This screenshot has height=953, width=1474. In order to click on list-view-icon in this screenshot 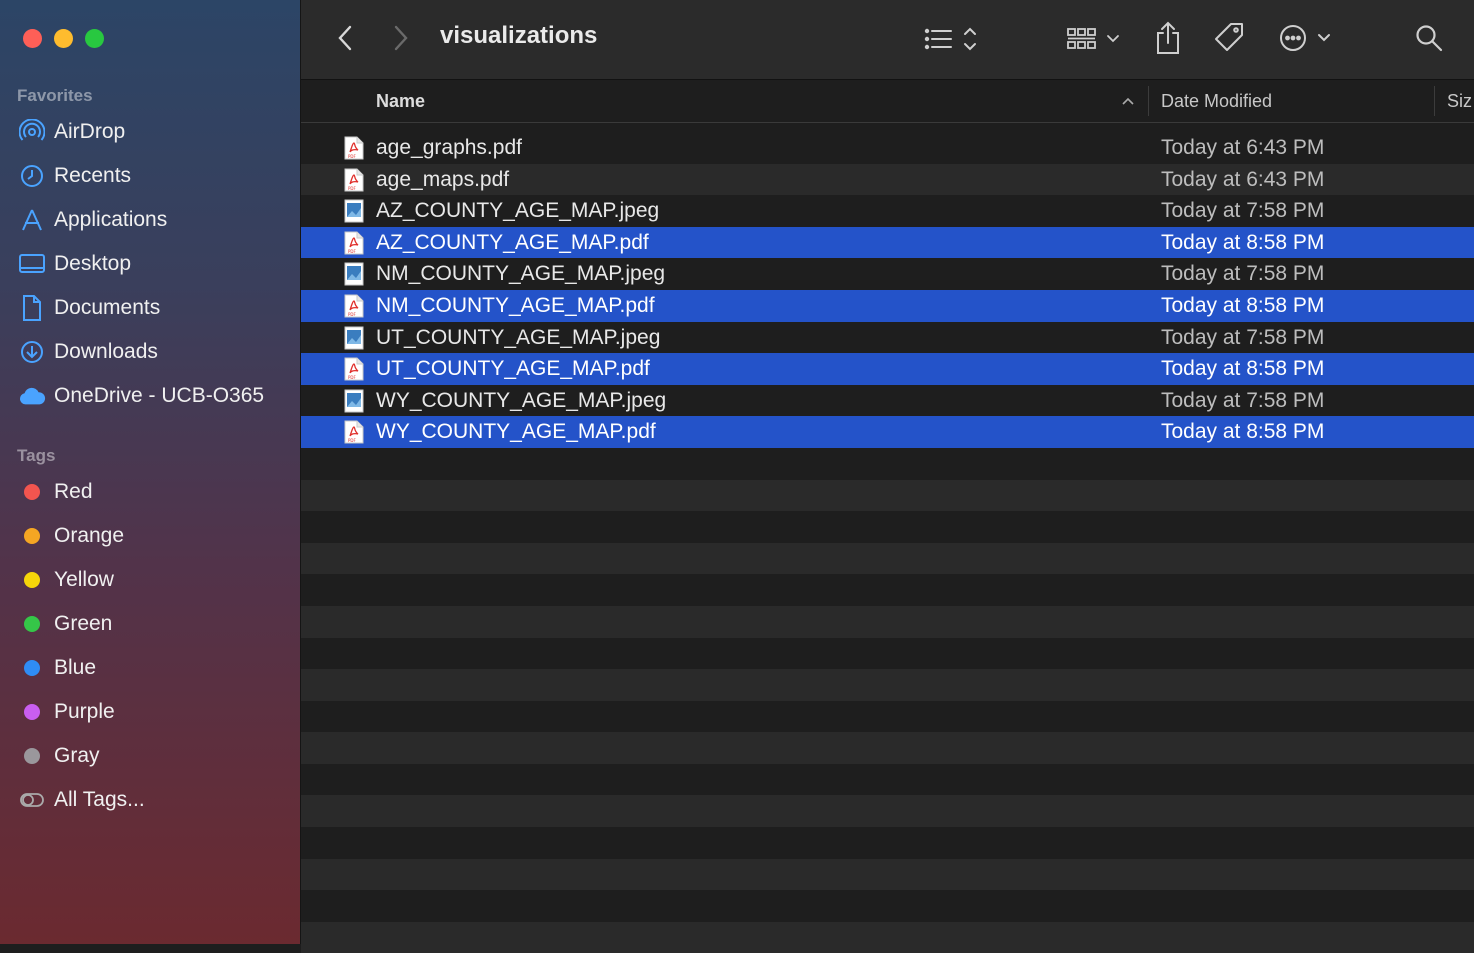, I will do `click(950, 39)`.